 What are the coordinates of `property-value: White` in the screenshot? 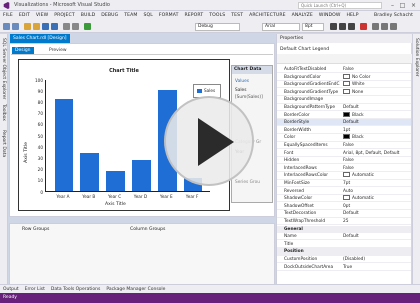 It's located at (376, 84).